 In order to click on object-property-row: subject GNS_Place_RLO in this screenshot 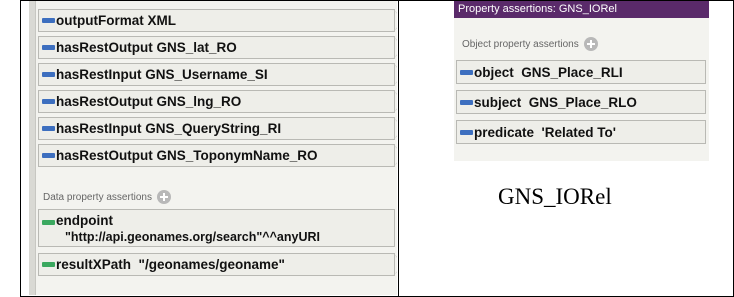, I will do `click(581, 102)`.